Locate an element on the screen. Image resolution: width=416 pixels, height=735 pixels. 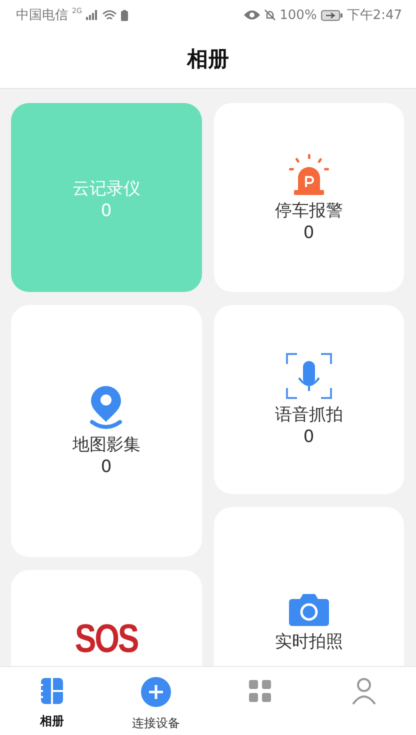
voice-capture-icon is located at coordinates (308, 376).